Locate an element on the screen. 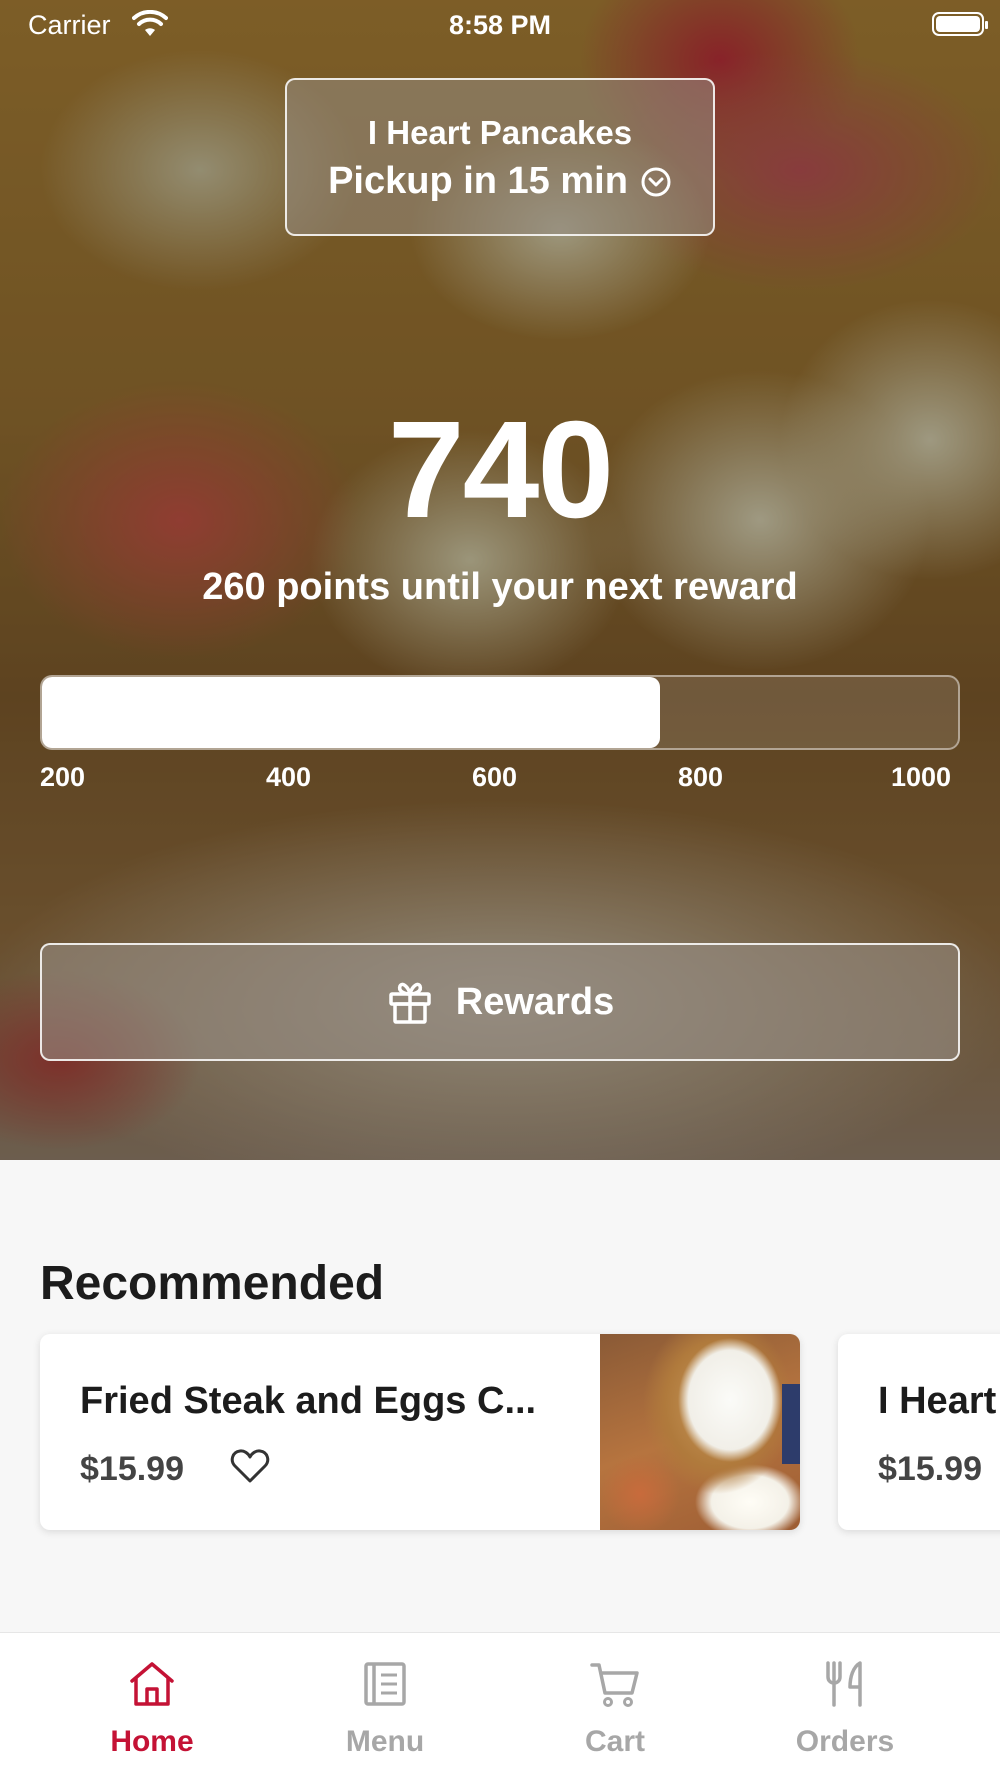 The image size is (1000, 1778). tab-label: Orders is located at coordinates (845, 1741).